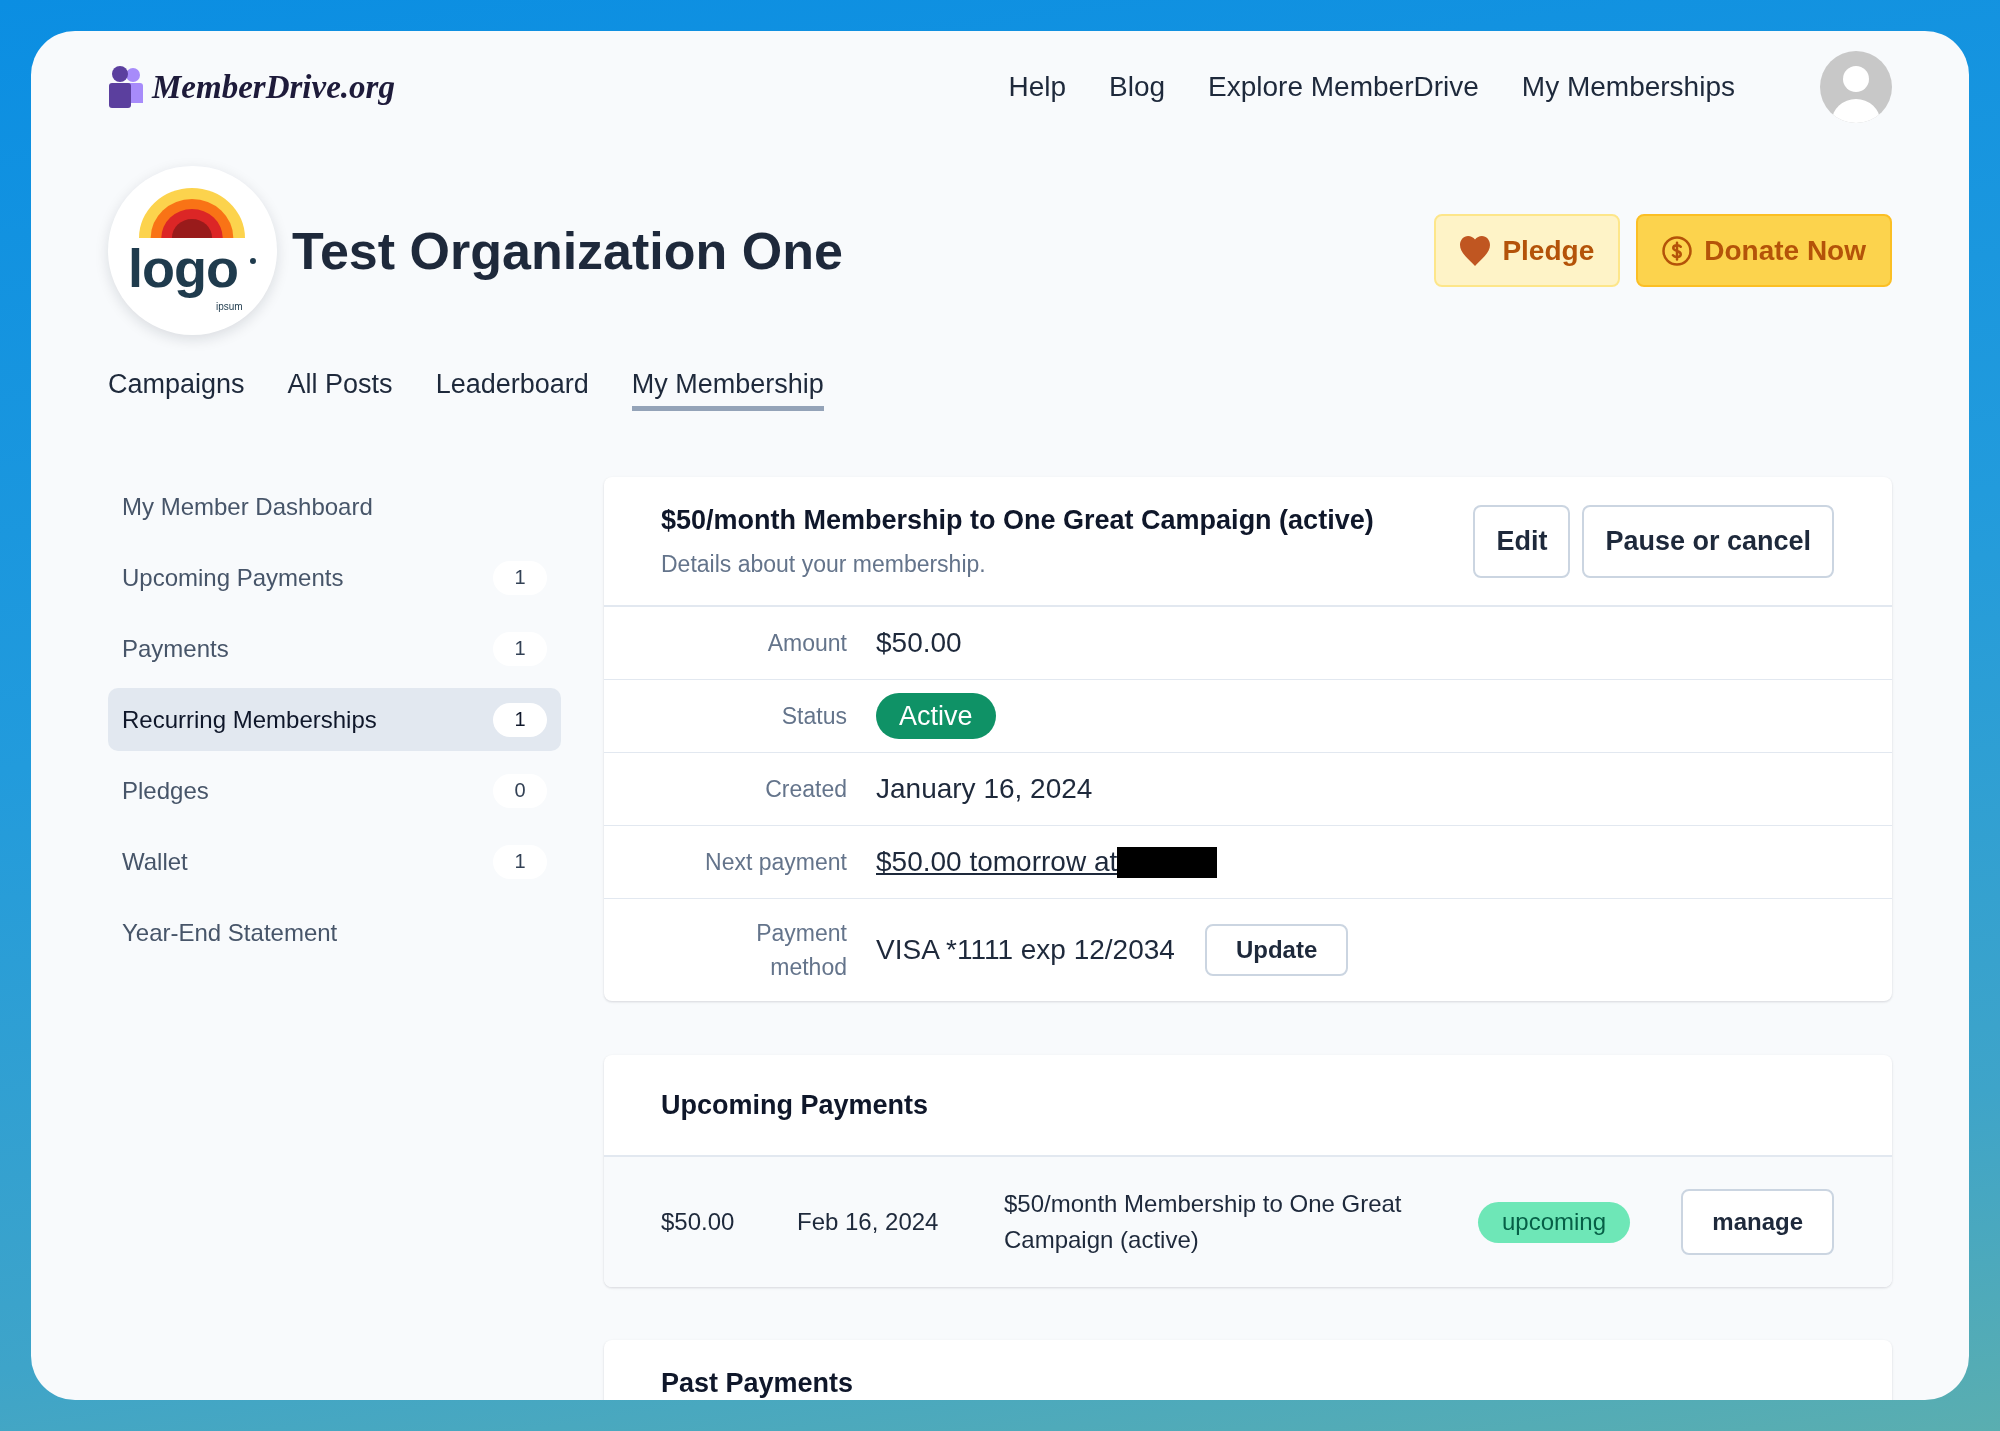 This screenshot has width=2000, height=1431. Describe the element at coordinates (868, 1222) in the screenshot. I see `date-cell-text: Feb 16, 2024` at that location.